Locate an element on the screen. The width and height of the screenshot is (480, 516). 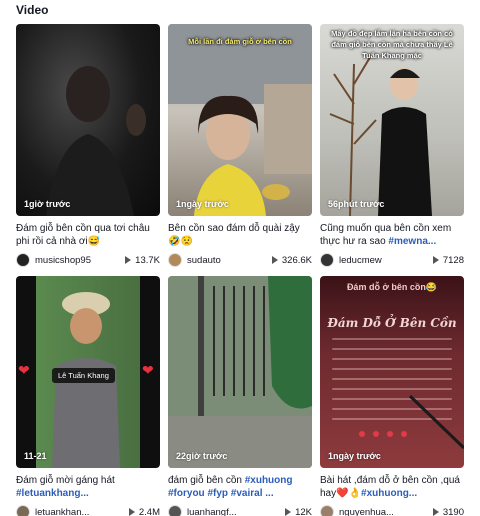
video-meta: nguyenhua... 3190 is located at coordinates (392, 510).